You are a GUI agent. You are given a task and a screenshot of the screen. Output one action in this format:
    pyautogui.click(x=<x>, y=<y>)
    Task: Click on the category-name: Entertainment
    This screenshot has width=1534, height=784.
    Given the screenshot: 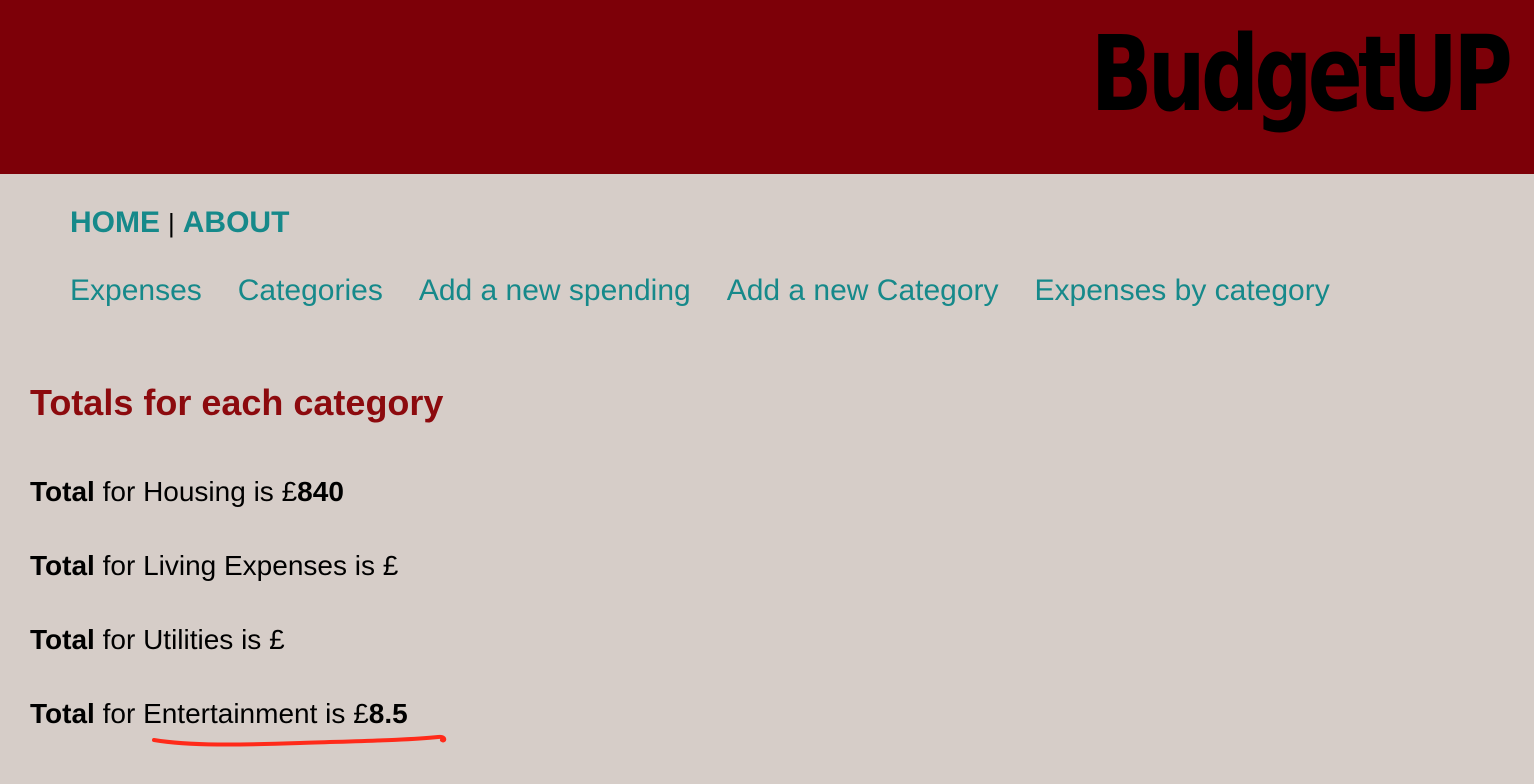 What is the action you would take?
    pyautogui.click(x=230, y=713)
    